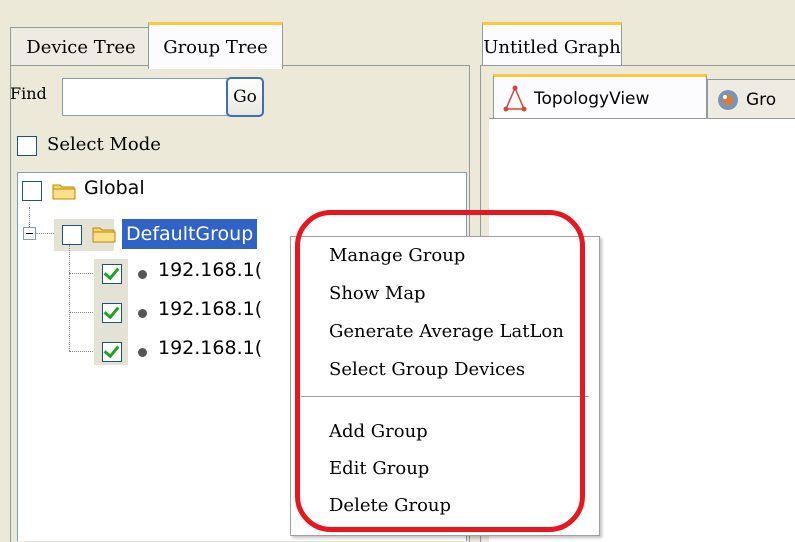 This screenshot has height=542, width=795. Describe the element at coordinates (114, 188) in the screenshot. I see `tree-item-global-label: Global` at that location.